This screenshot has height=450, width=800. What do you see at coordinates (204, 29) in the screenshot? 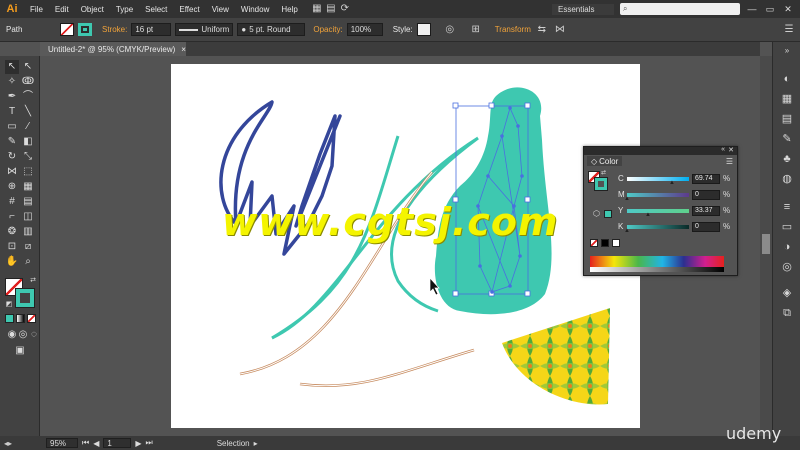
I see `variable-width-profile: Uniform` at bounding box center [204, 29].